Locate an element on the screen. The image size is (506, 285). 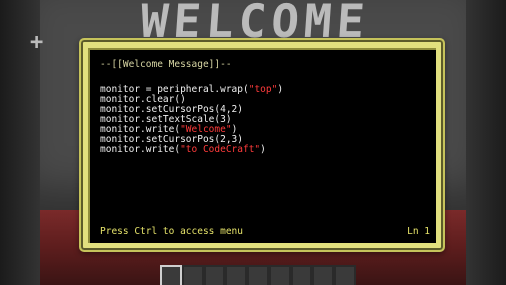
code-line-1: --[[Welcome Message]]-- is located at coordinates (166, 64).